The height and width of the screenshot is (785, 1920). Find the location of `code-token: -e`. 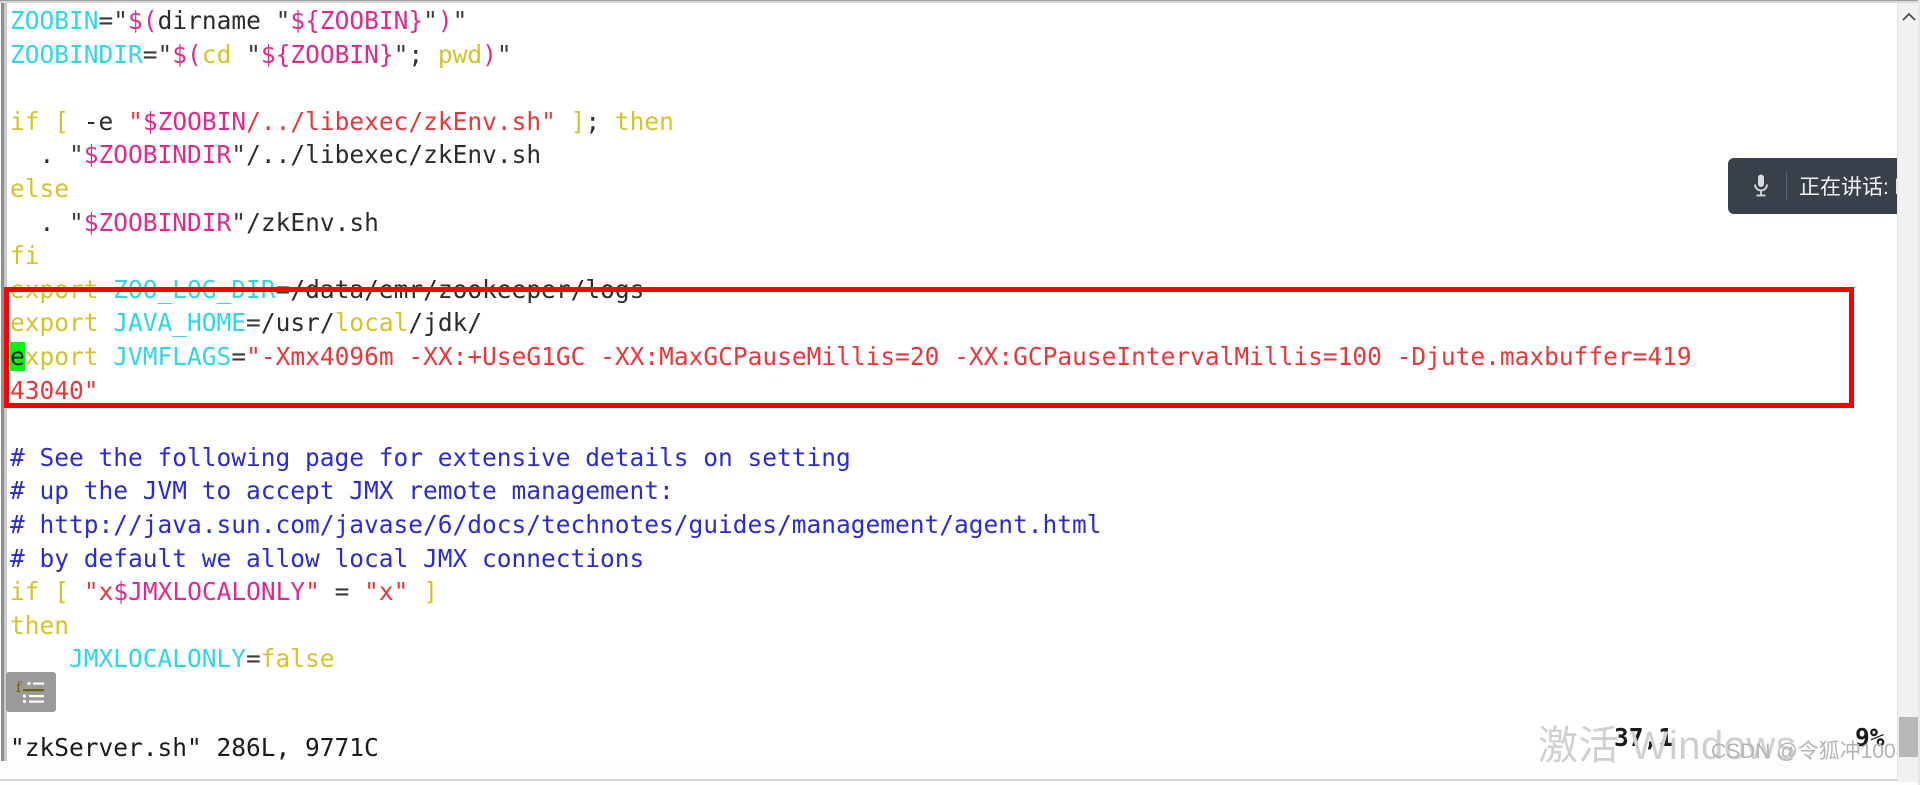

code-token: -e is located at coordinates (99, 121).